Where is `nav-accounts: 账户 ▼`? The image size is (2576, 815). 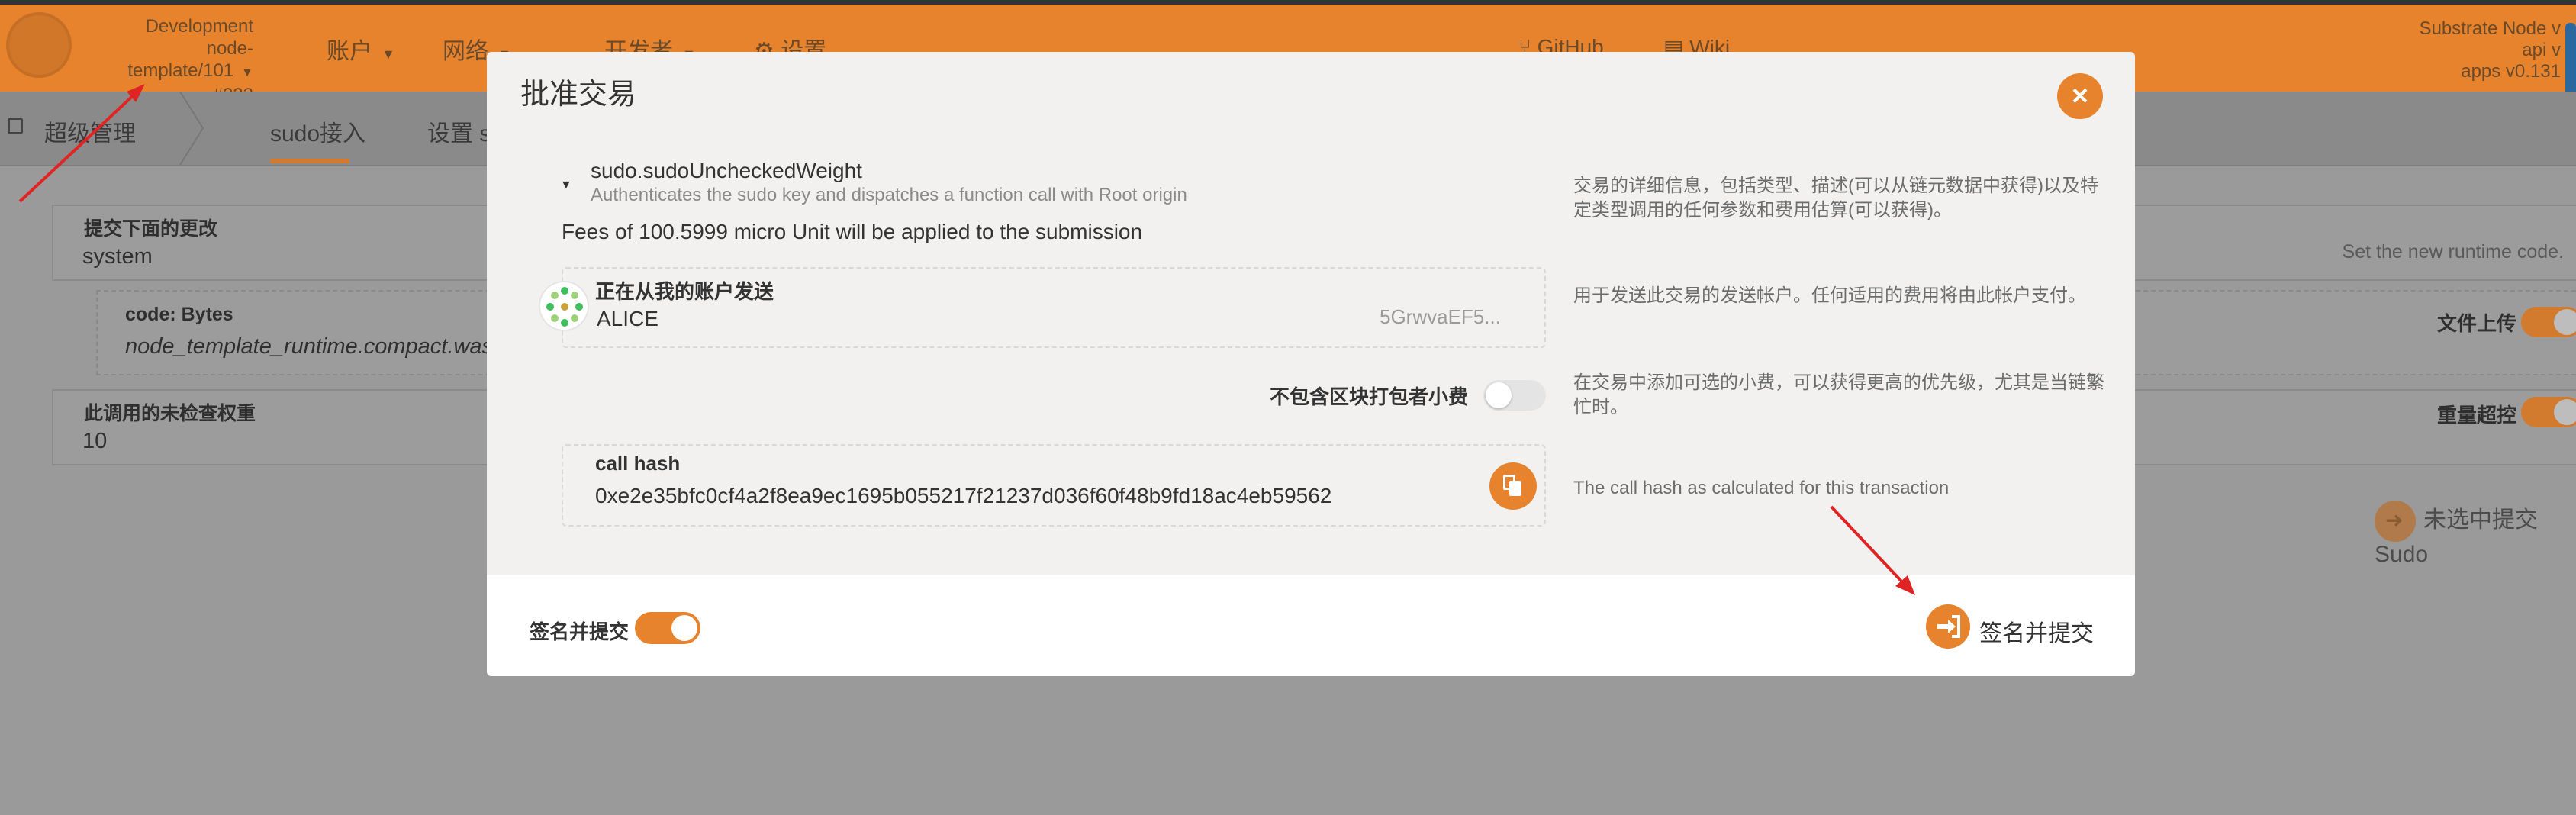 nav-accounts: 账户 ▼ is located at coordinates (361, 49).